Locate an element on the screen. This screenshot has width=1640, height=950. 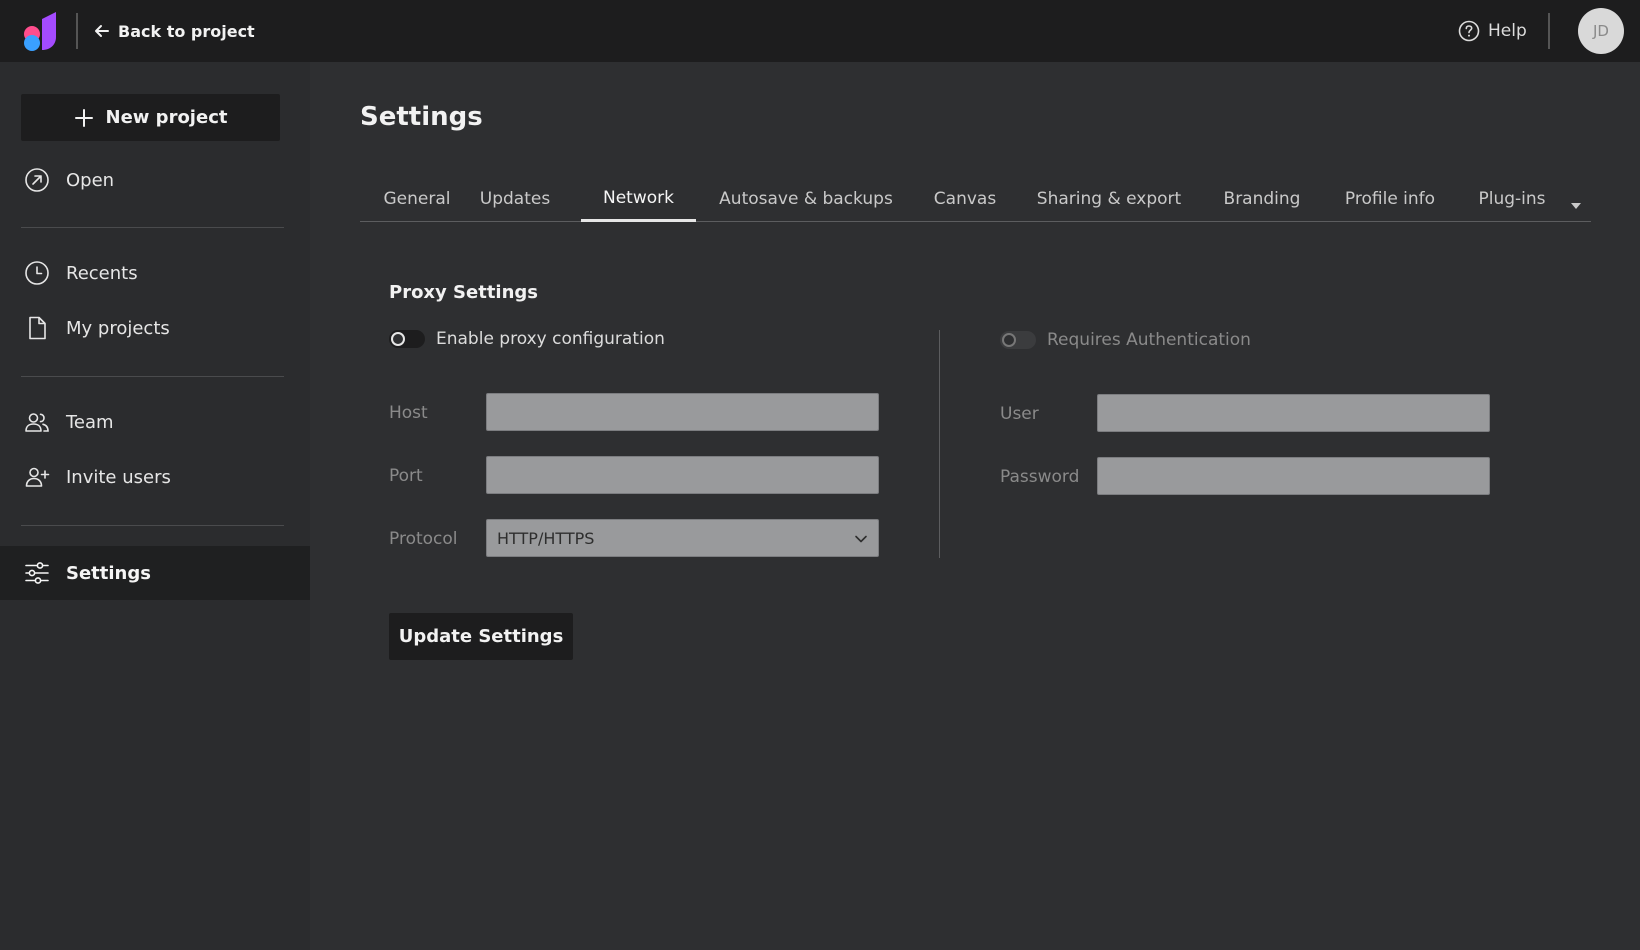
file-icon is located at coordinates (37, 328).